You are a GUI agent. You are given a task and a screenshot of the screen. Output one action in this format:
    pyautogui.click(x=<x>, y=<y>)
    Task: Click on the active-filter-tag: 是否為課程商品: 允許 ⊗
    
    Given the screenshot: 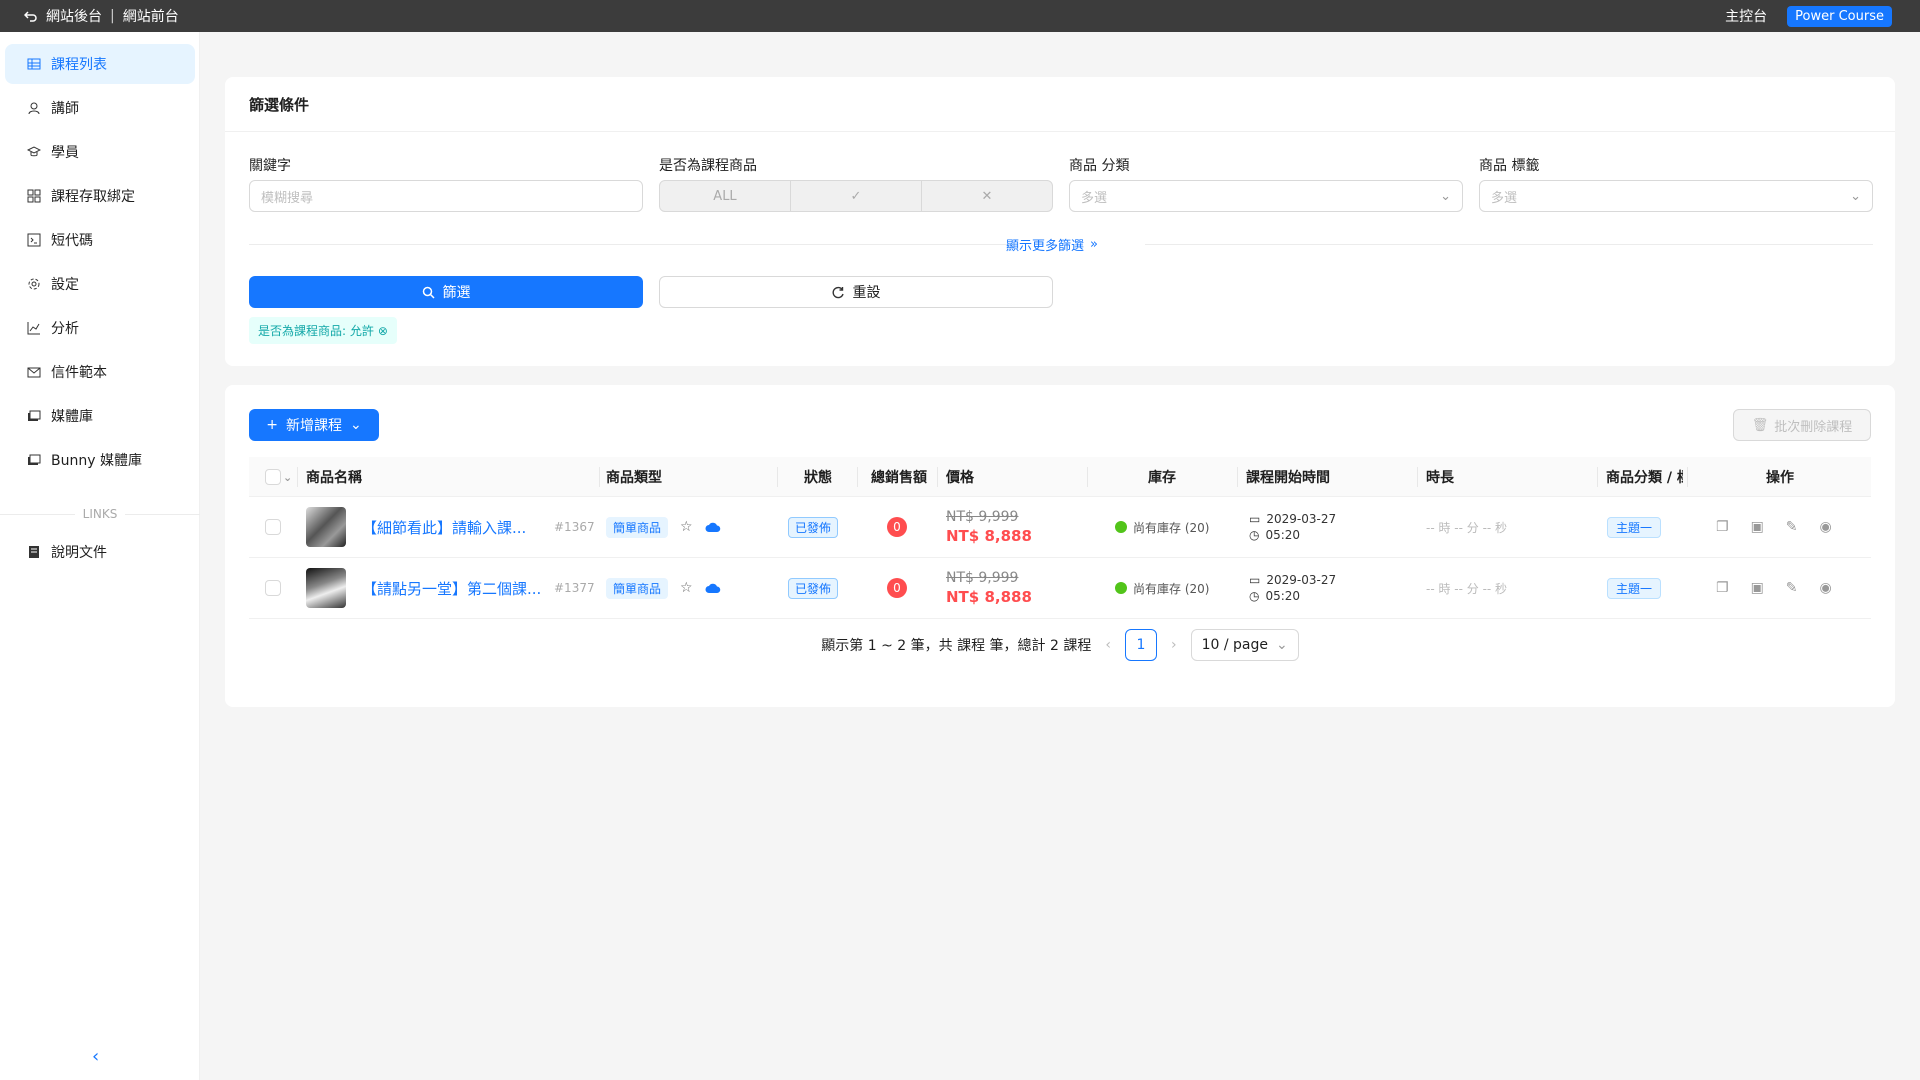 What is the action you would take?
    pyautogui.click(x=323, y=330)
    